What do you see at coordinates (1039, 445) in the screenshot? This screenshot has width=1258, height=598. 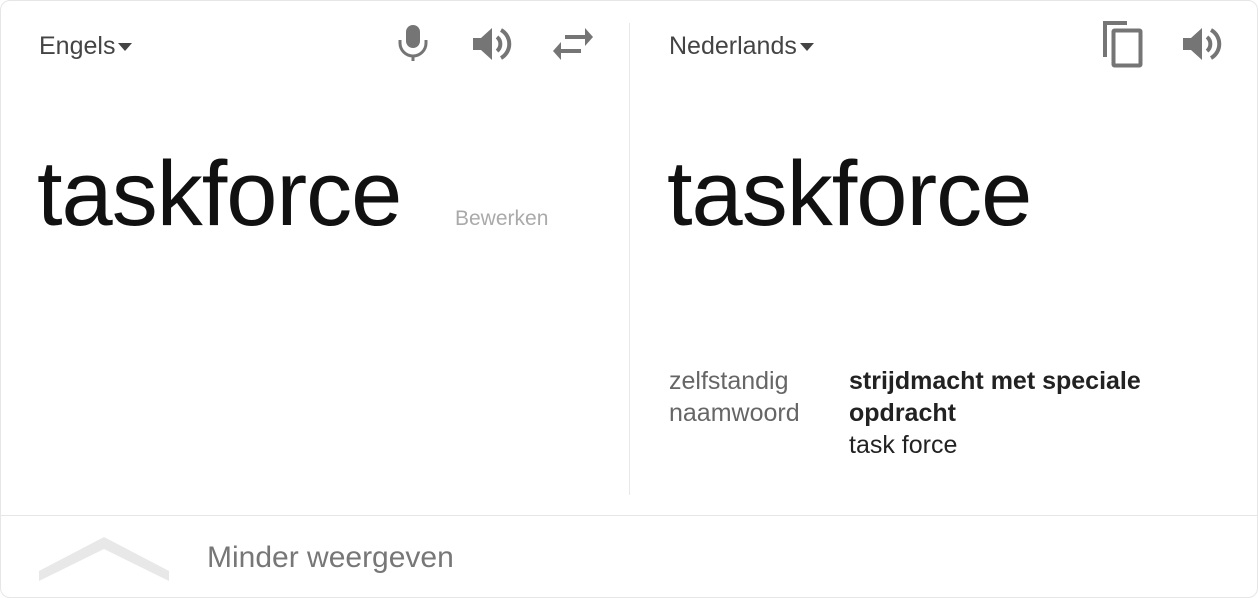 I see `synonym: task force` at bounding box center [1039, 445].